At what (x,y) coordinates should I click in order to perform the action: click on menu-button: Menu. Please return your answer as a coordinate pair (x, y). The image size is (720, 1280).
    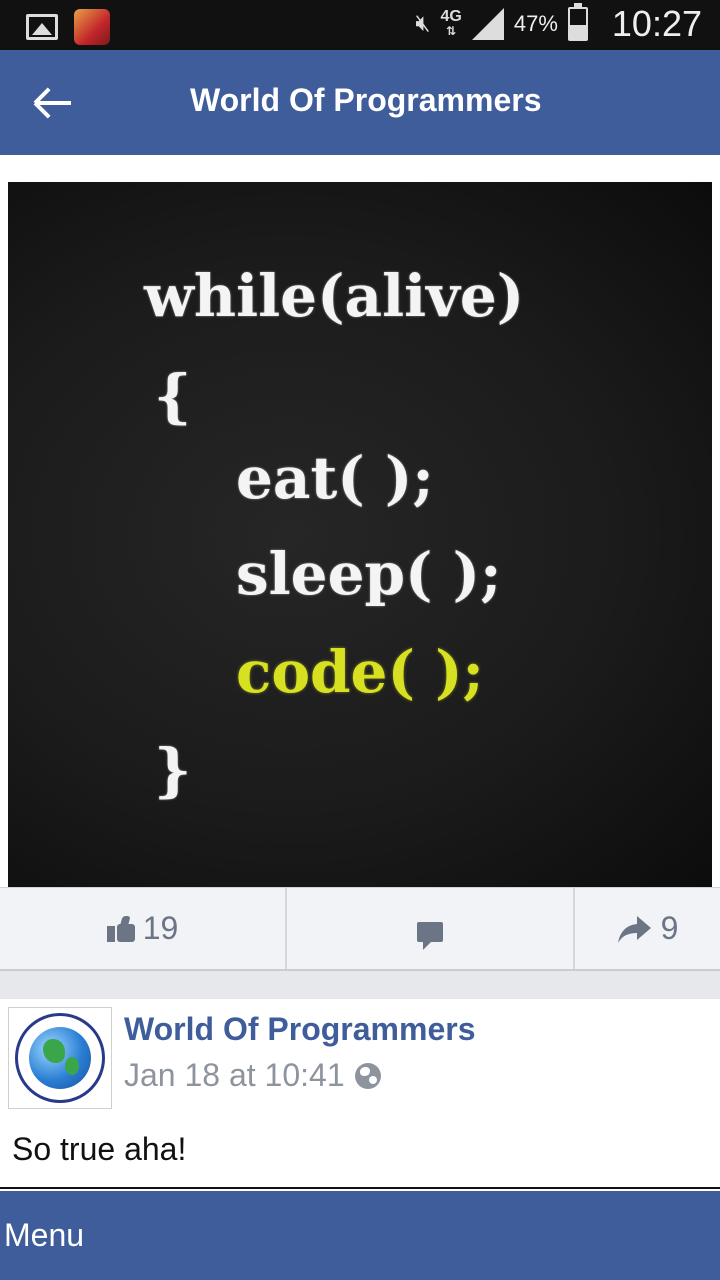
    Looking at the image, I should click on (44, 1235).